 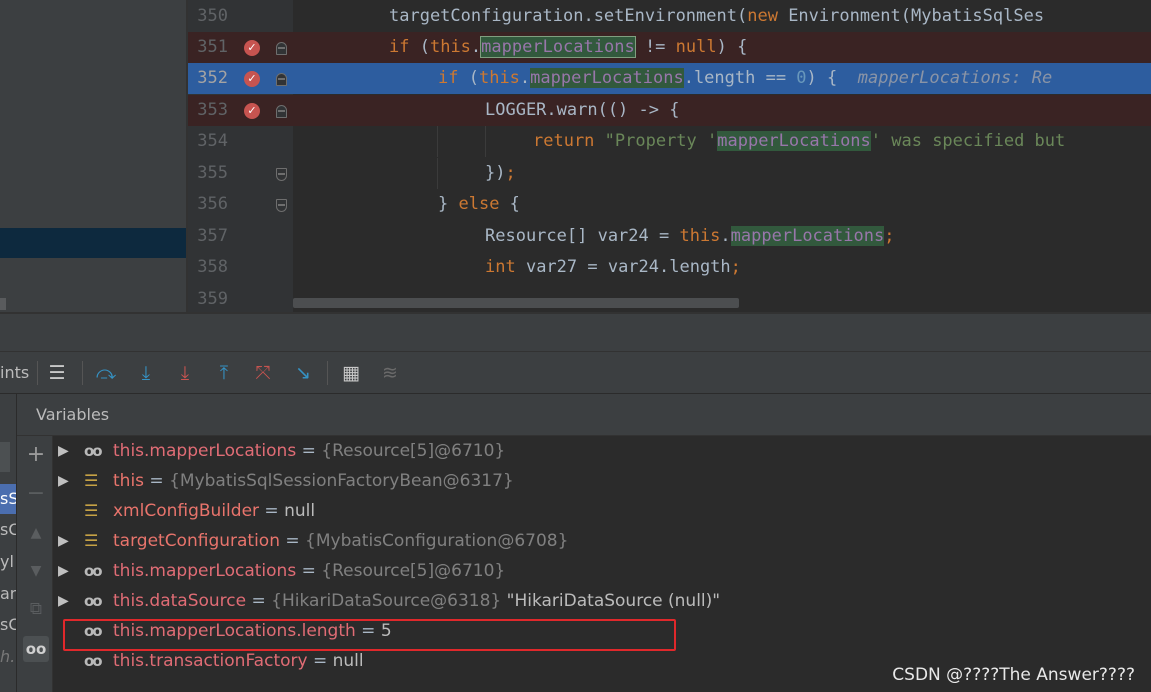 I want to click on line-number: 353, so click(x=212, y=110).